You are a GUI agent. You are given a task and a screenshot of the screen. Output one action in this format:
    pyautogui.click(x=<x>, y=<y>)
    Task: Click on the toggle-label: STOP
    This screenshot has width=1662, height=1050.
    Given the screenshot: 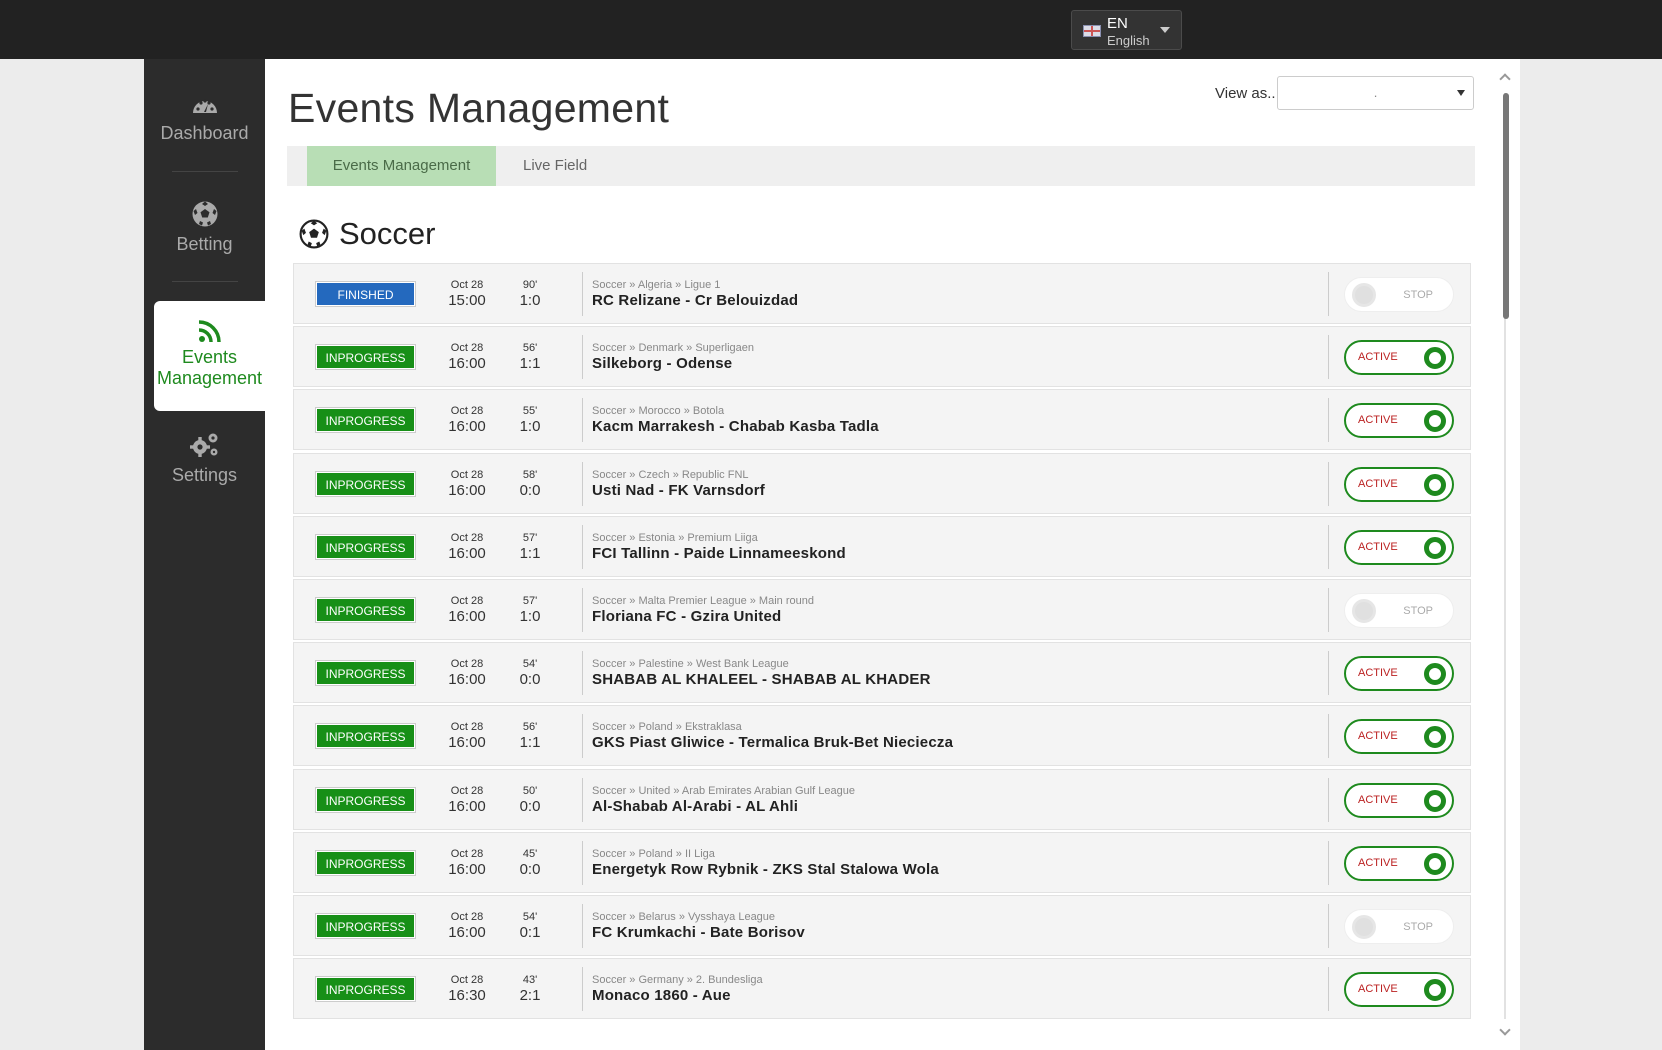 What is the action you would take?
    pyautogui.click(x=1418, y=927)
    